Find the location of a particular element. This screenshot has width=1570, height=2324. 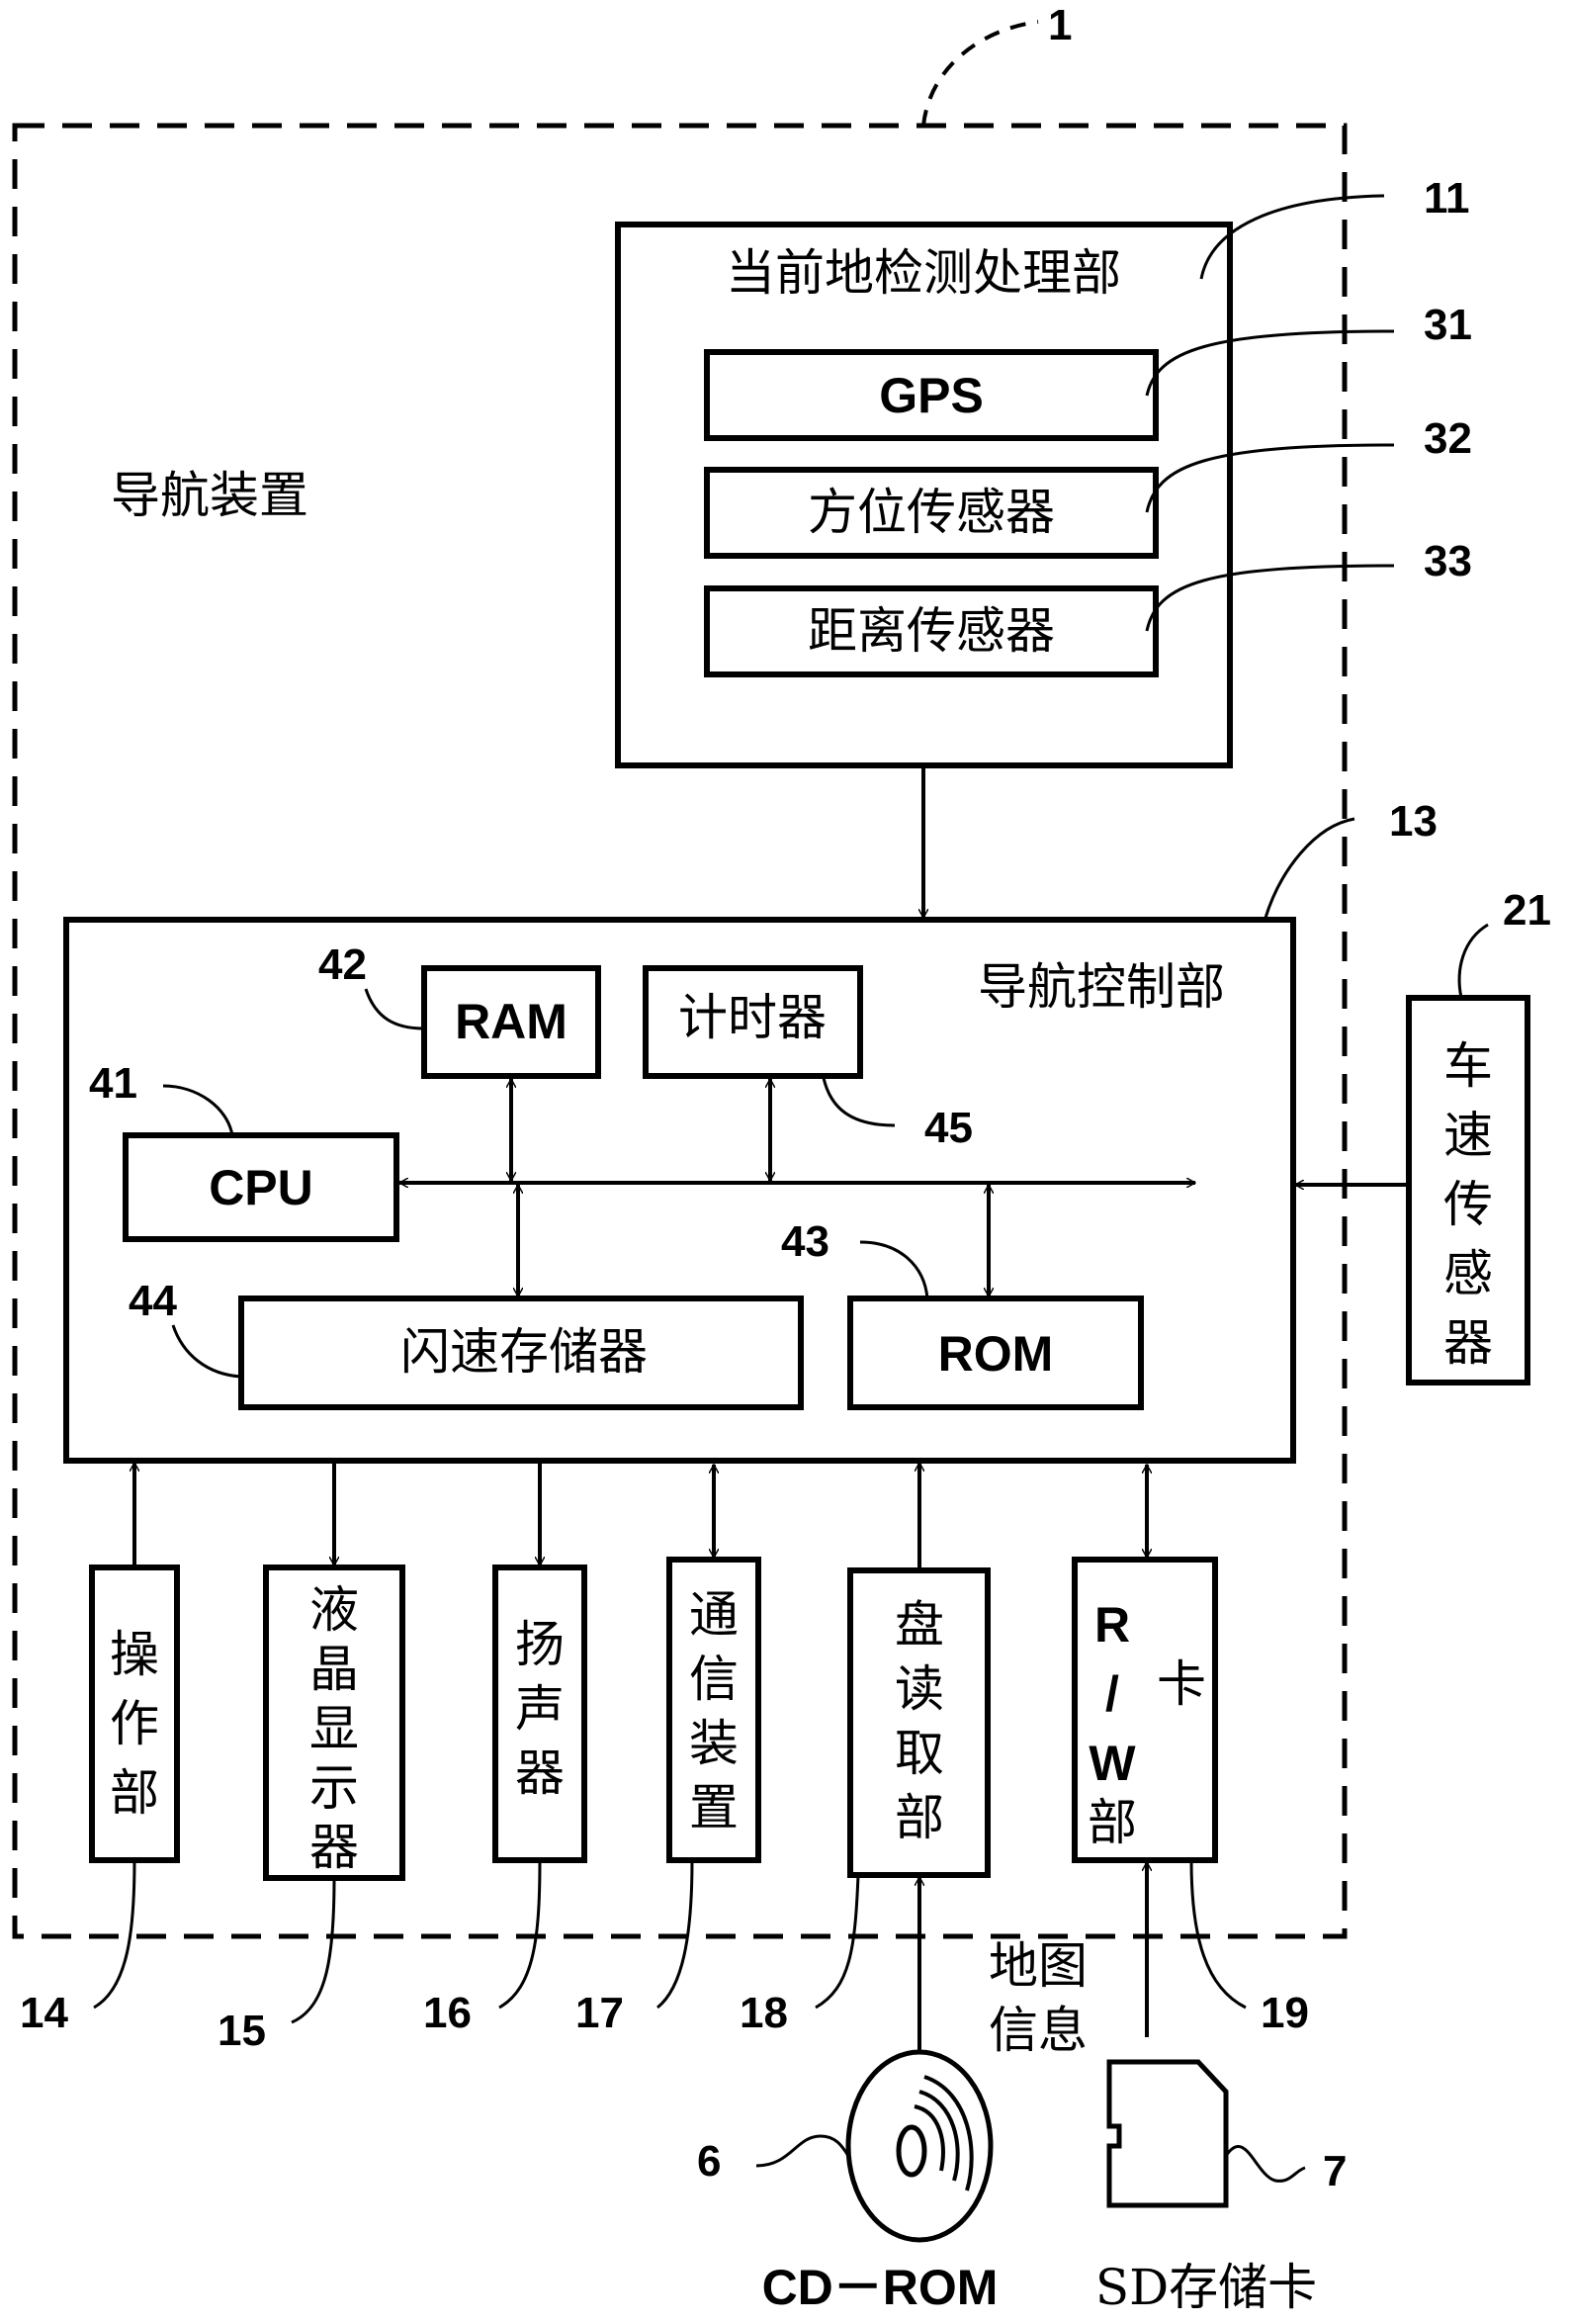

sd-card-label: SD存储卡 is located at coordinates (1206, 2287).